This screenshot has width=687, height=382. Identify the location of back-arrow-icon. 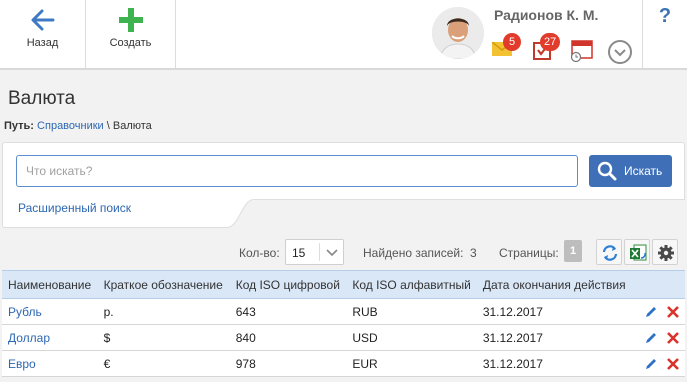
(42, 20).